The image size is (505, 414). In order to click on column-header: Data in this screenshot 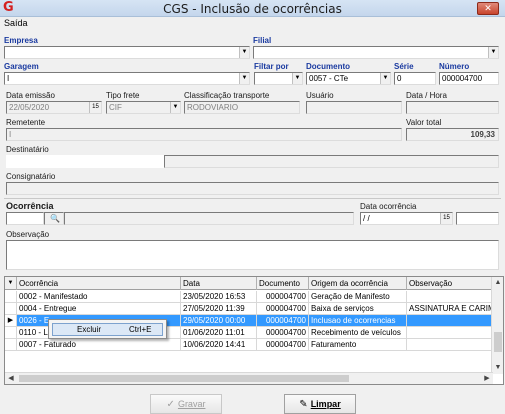, I will do `click(219, 283)`.